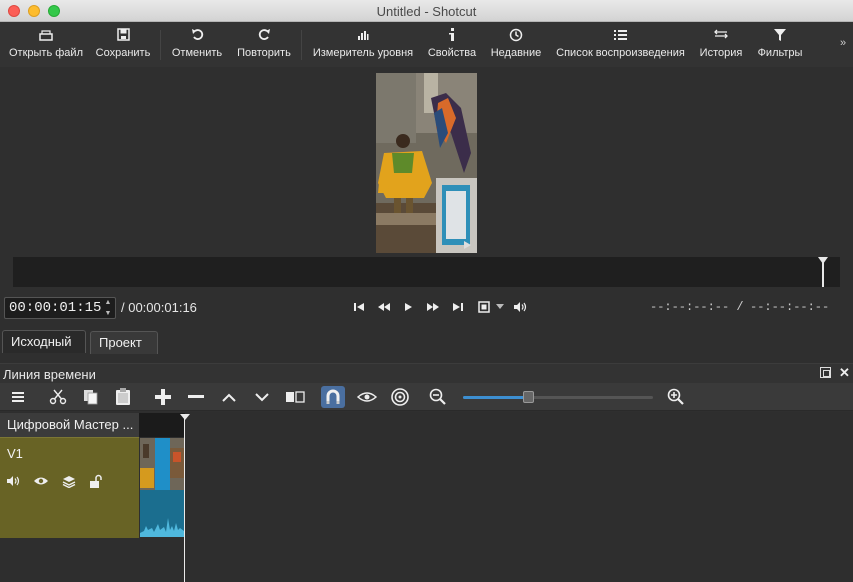  I want to click on clip-thumbnail, so click(162, 487).